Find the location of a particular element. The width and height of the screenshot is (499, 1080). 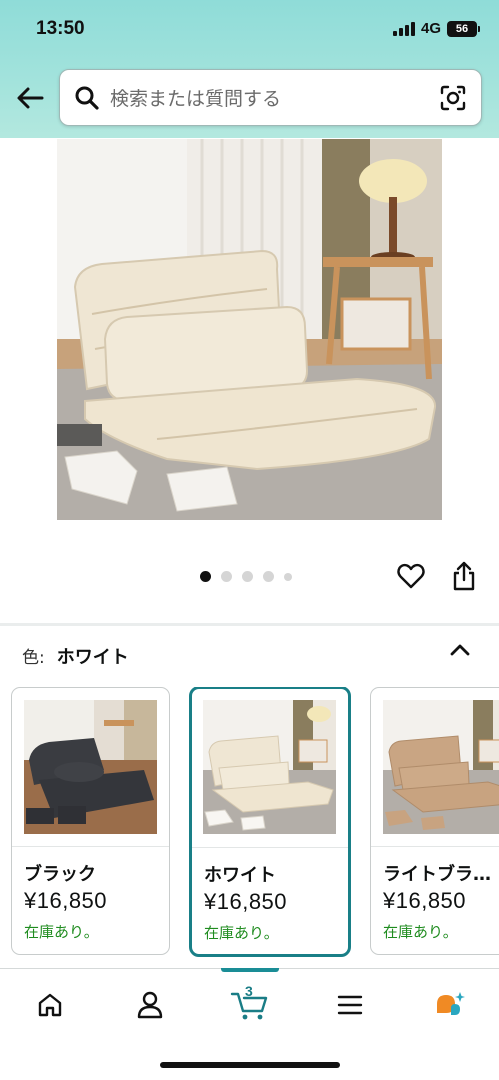

network-type: 4G is located at coordinates (430, 28).